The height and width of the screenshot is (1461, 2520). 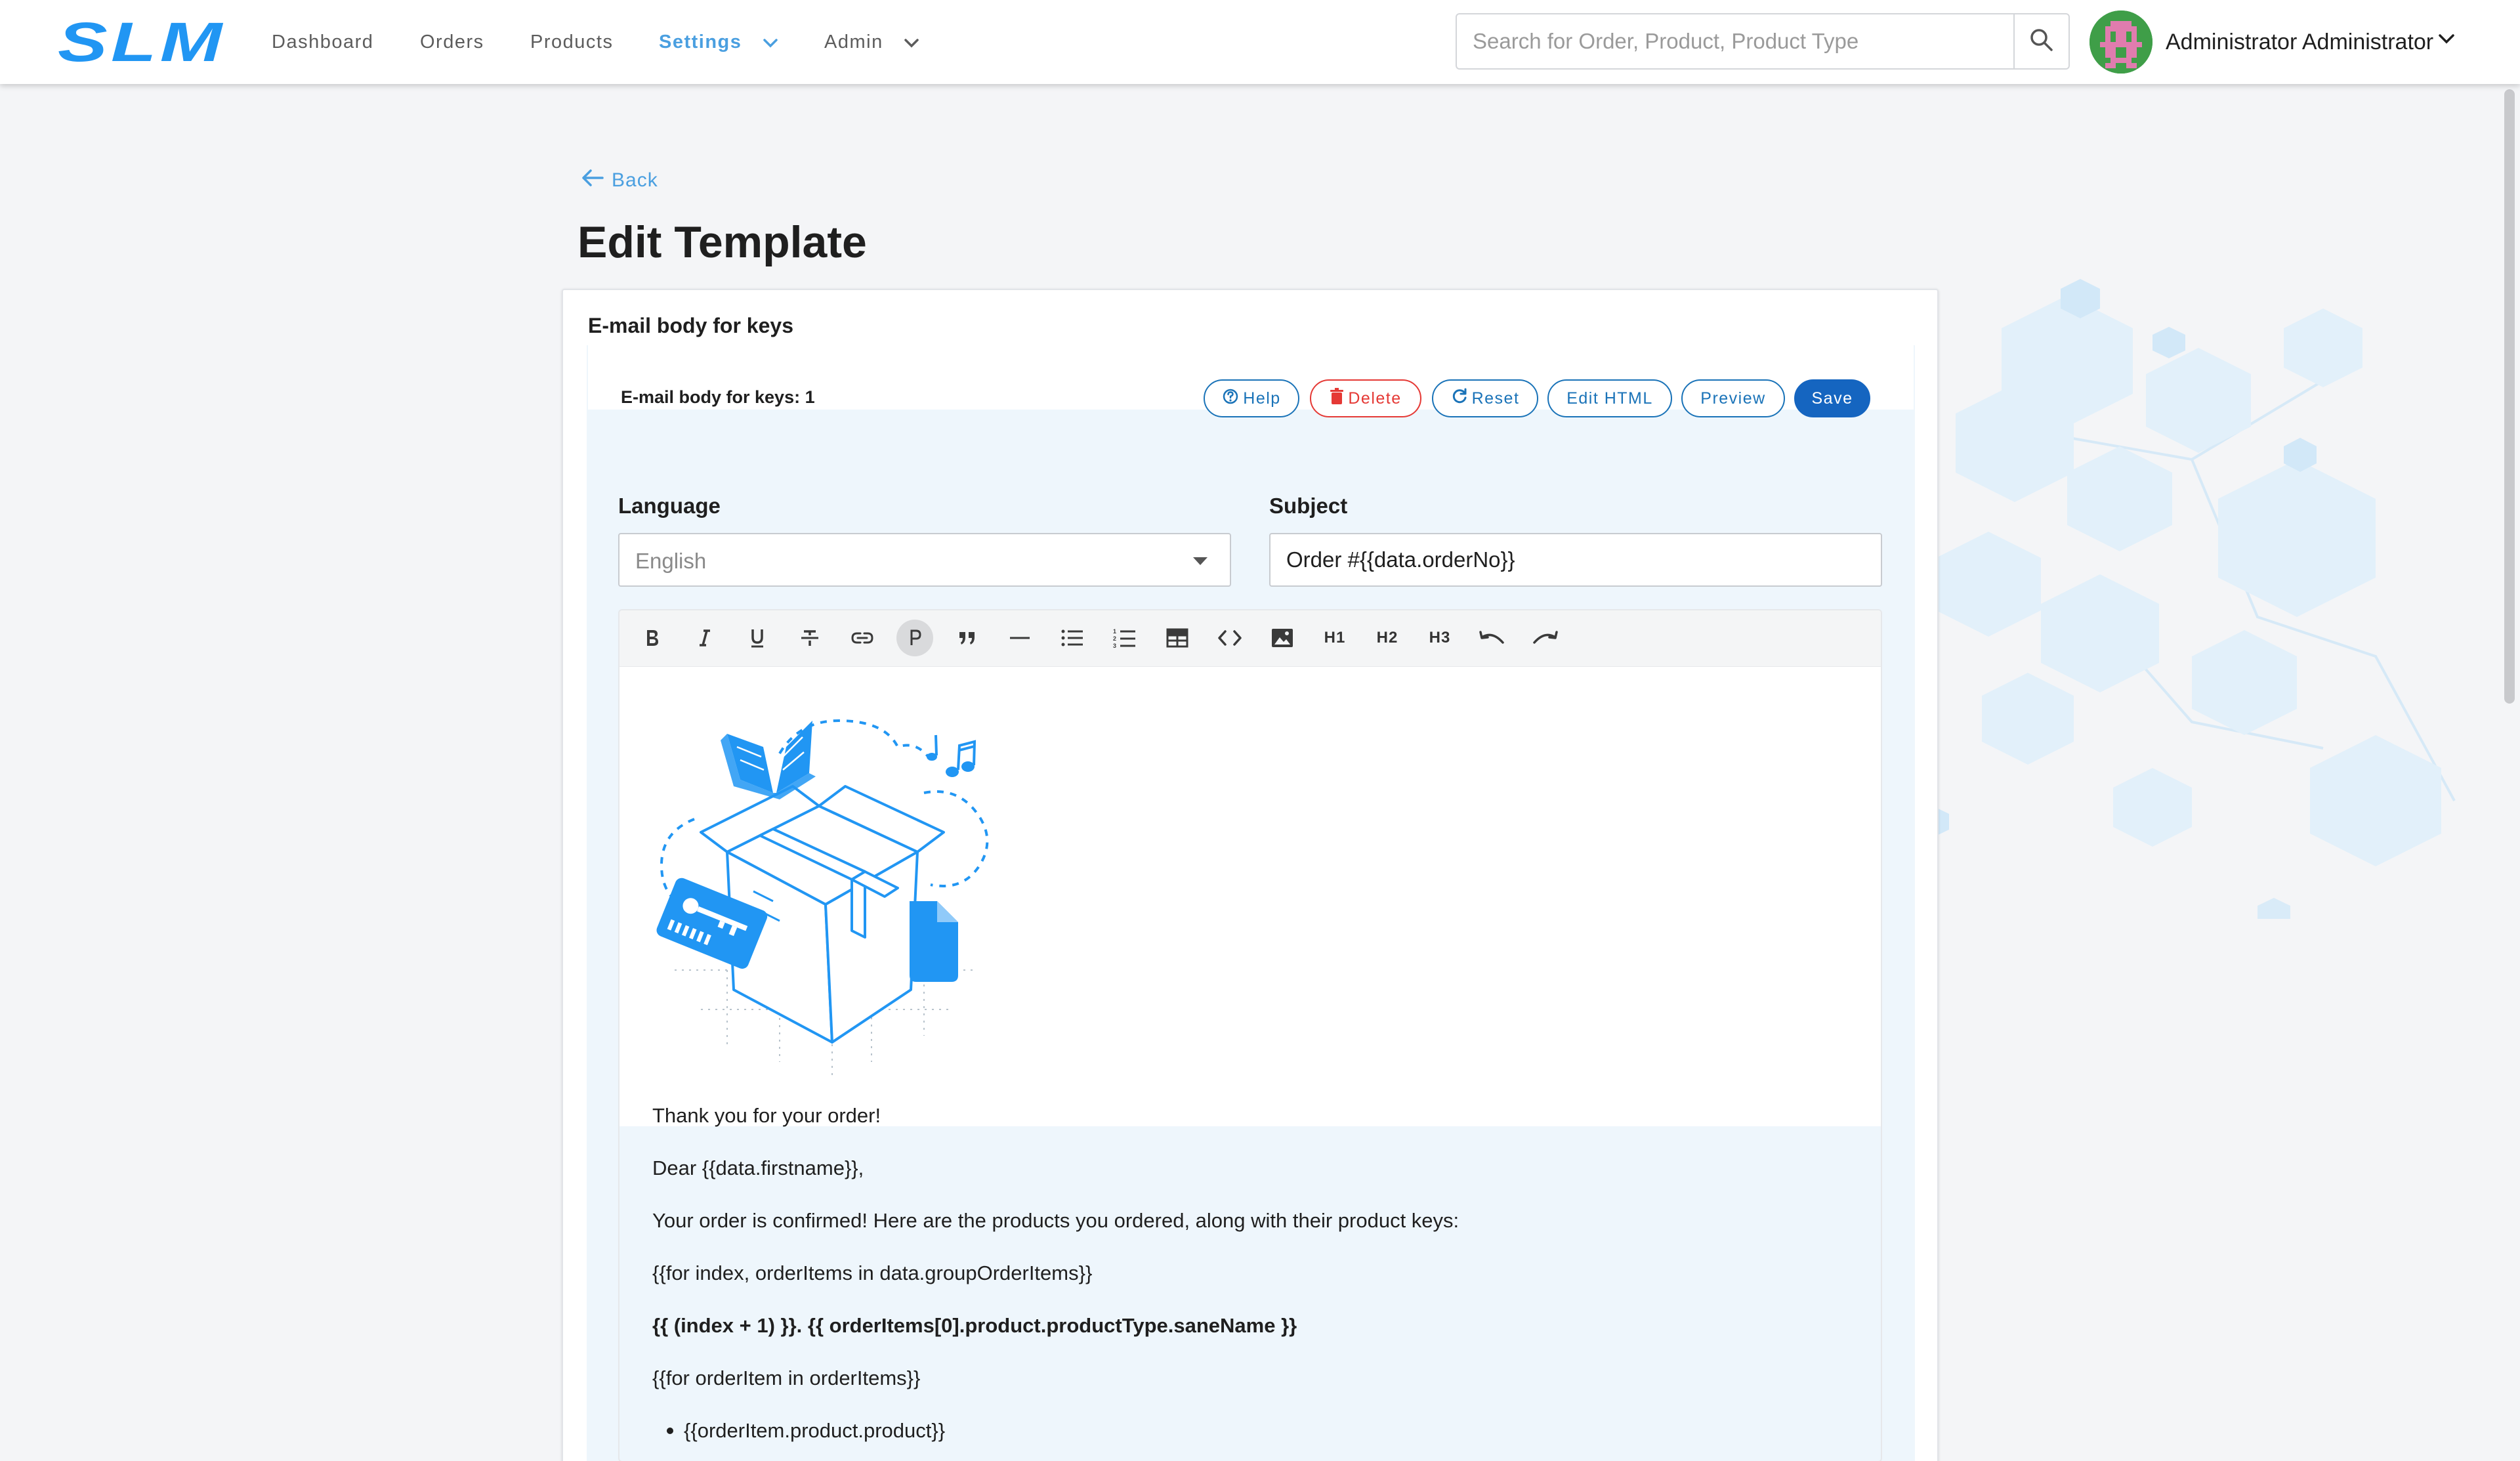 I want to click on order-package-illustration, so click(x=832, y=886).